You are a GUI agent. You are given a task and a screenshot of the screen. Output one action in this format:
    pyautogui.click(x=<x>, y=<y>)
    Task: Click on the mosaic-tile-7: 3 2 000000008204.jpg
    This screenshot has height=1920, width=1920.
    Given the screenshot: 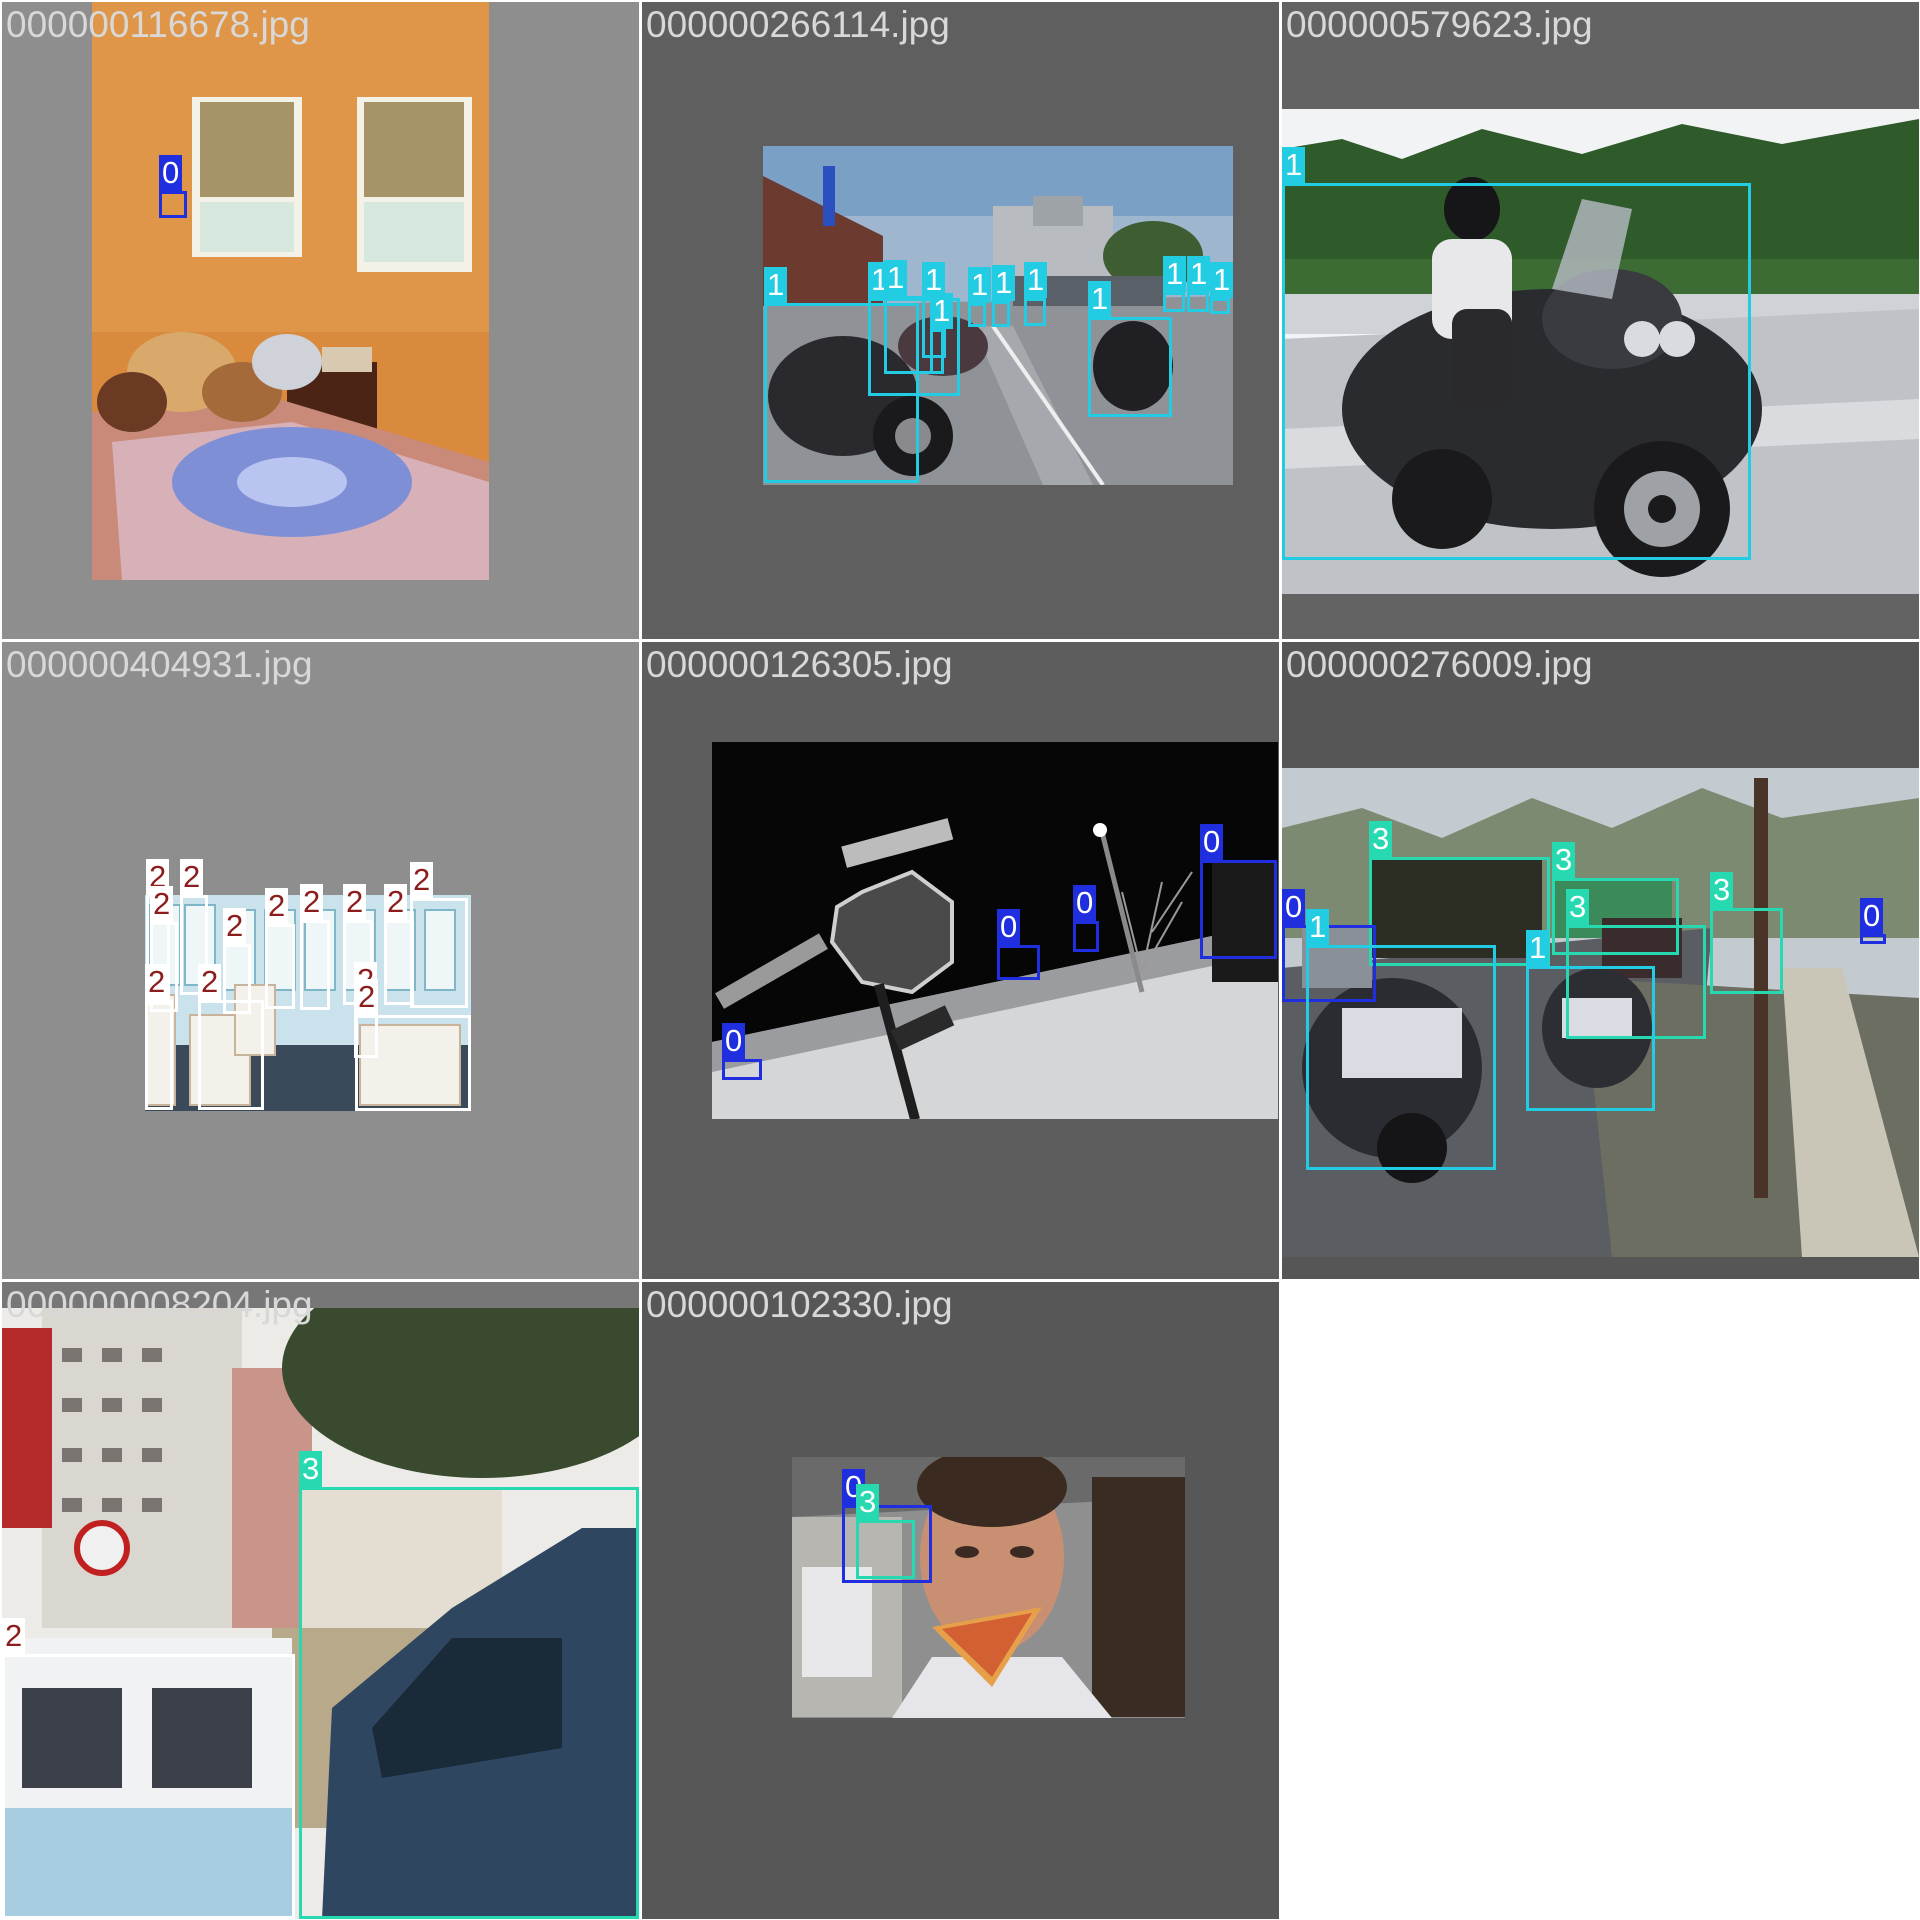 What is the action you would take?
    pyautogui.click(x=320, y=1600)
    